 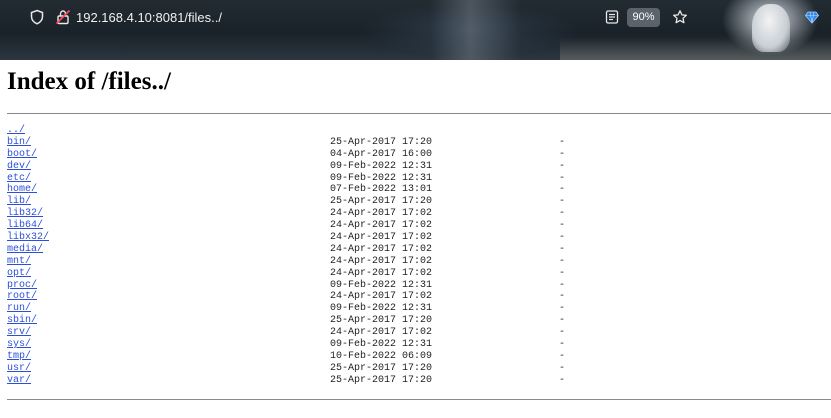 What do you see at coordinates (28, 238) in the screenshot?
I see `entry-link: libx32/` at bounding box center [28, 238].